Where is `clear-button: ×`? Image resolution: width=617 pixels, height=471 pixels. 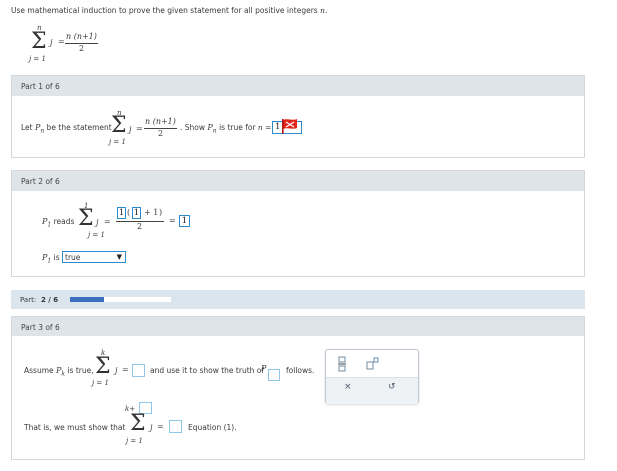 clear-button: × is located at coordinates (348, 387).